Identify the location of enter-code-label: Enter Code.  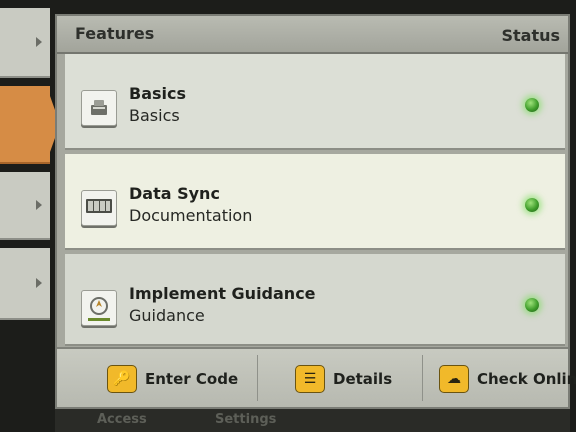
(192, 379).